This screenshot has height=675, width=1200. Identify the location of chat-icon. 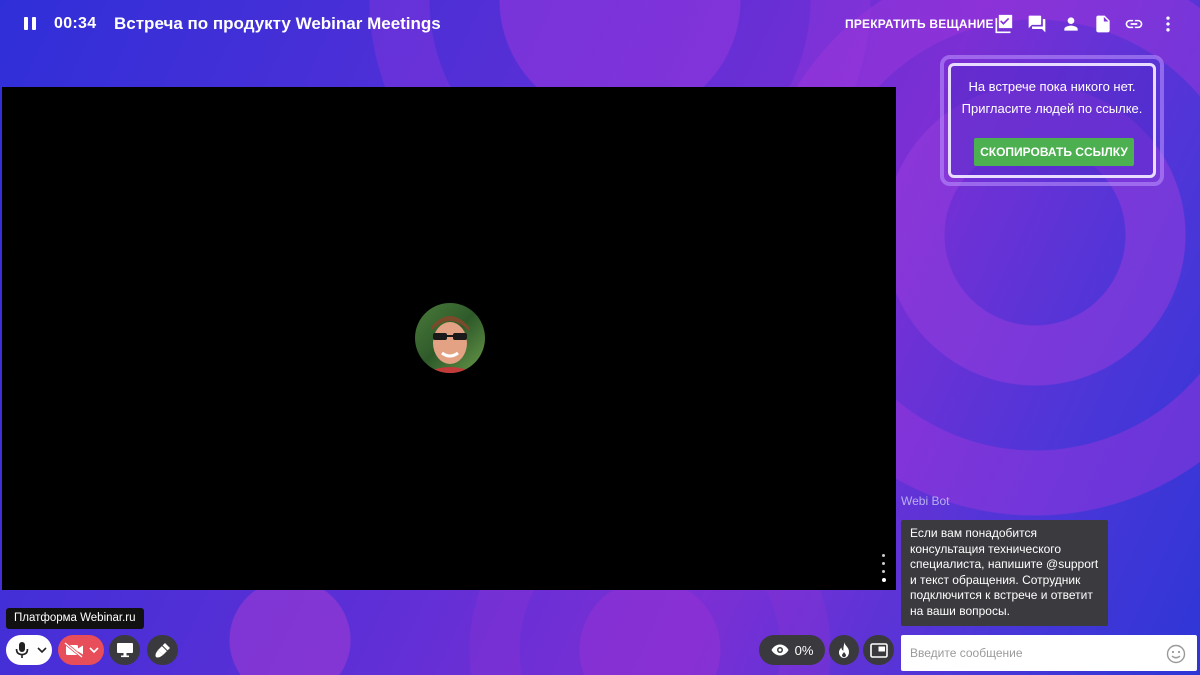
(1037, 24).